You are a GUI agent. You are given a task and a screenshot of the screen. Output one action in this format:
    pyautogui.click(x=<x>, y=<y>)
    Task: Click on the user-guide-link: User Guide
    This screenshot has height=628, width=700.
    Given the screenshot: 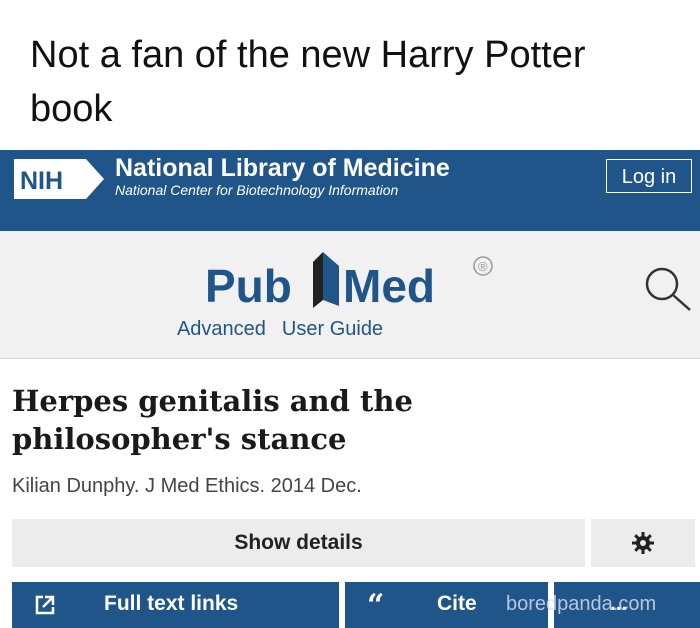 What is the action you would take?
    pyautogui.click(x=332, y=329)
    